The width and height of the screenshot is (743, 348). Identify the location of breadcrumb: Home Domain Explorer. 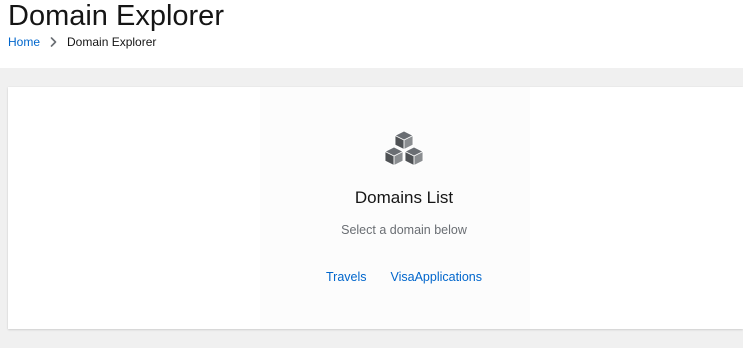
(82, 42).